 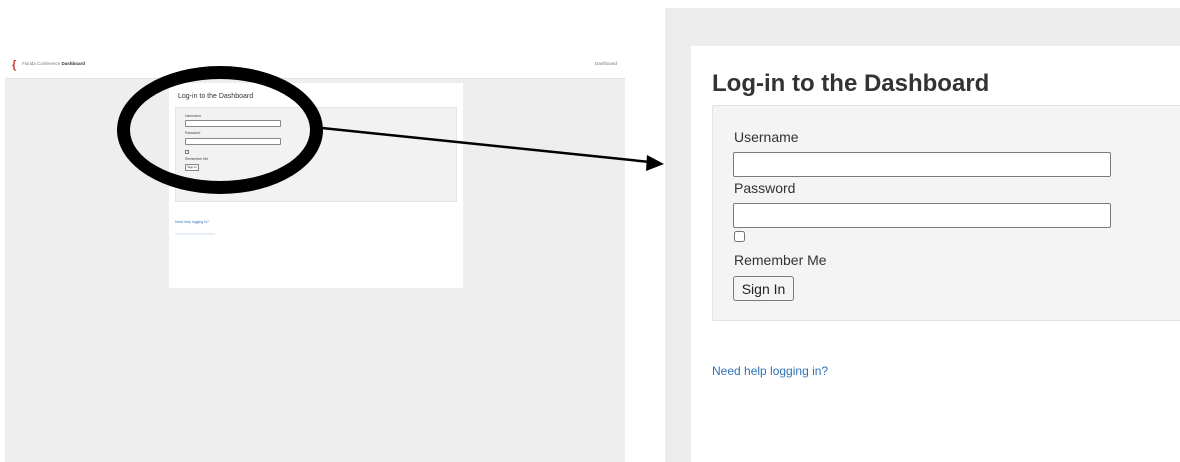 What do you see at coordinates (770, 371) in the screenshot?
I see `help-login-link: Need help logging in?` at bounding box center [770, 371].